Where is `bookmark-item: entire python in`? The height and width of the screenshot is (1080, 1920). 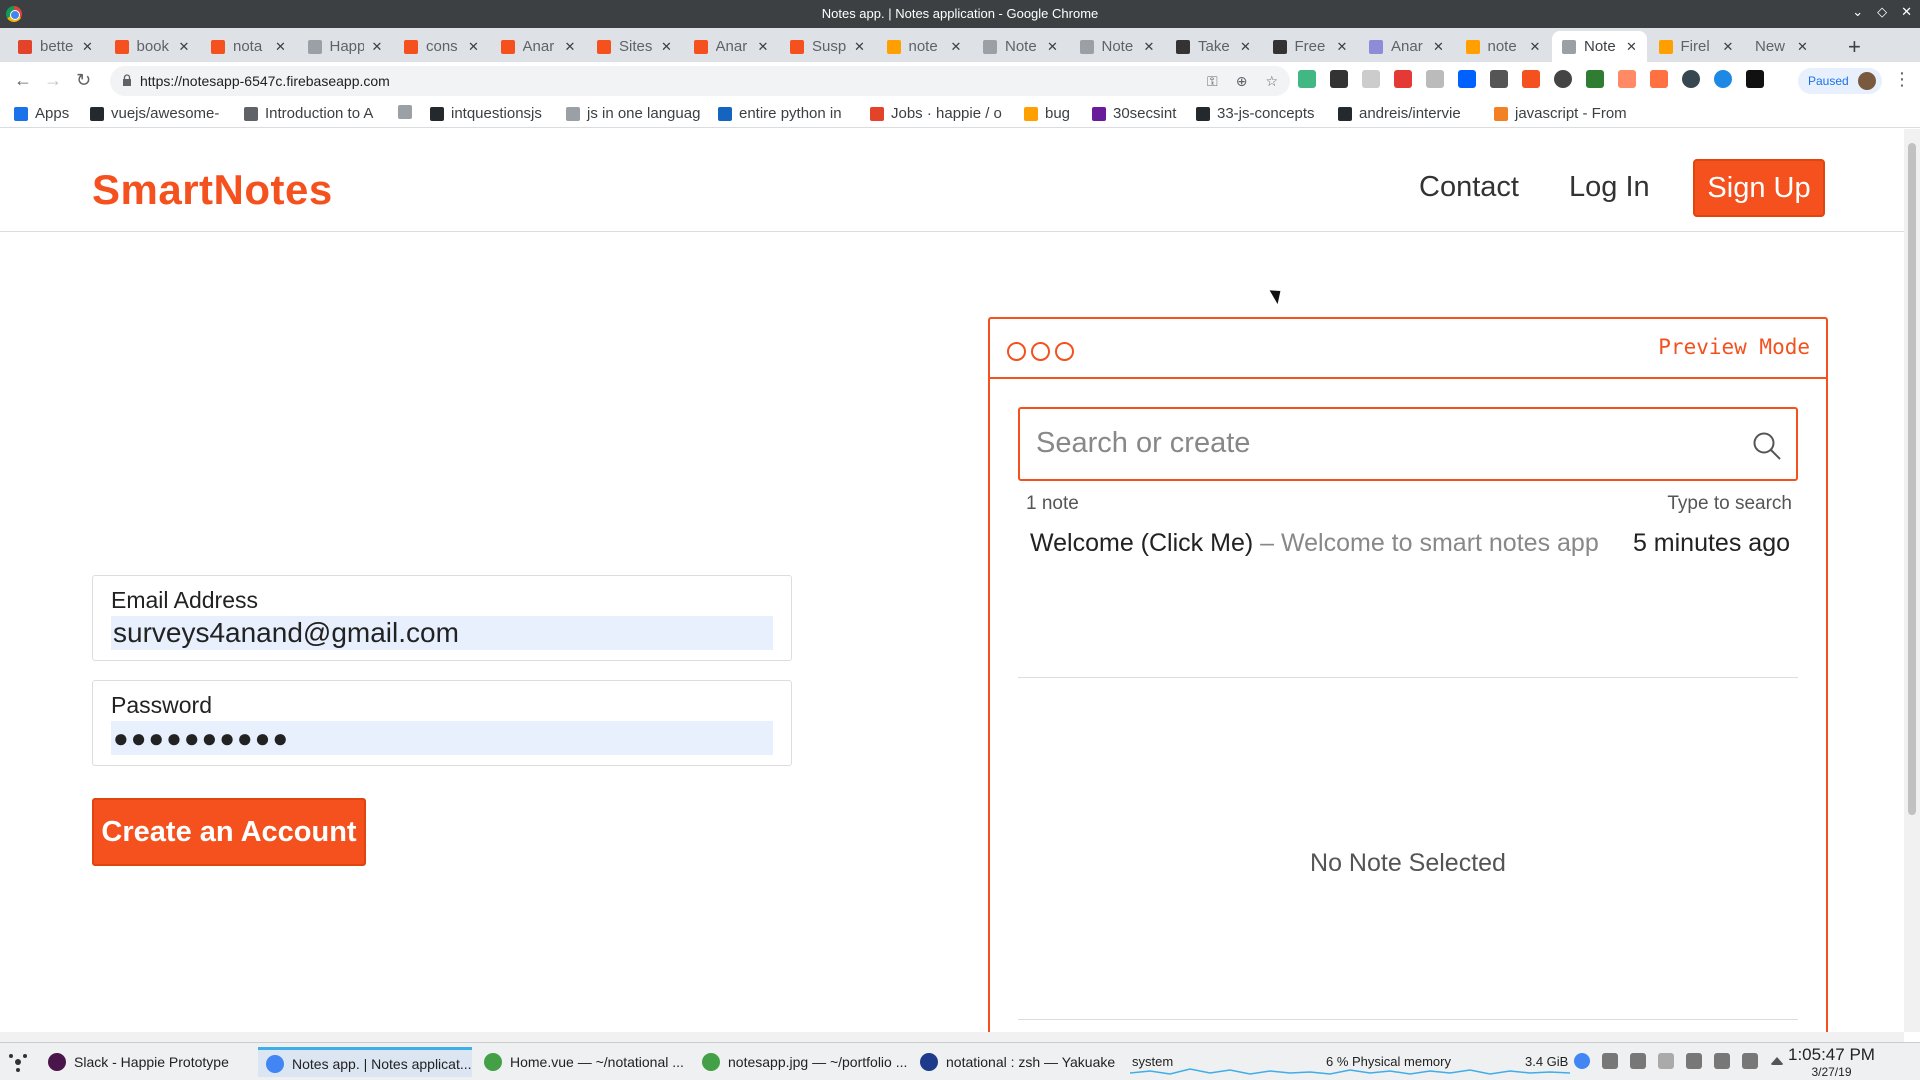 bookmark-item: entire python in is located at coordinates (780, 113).